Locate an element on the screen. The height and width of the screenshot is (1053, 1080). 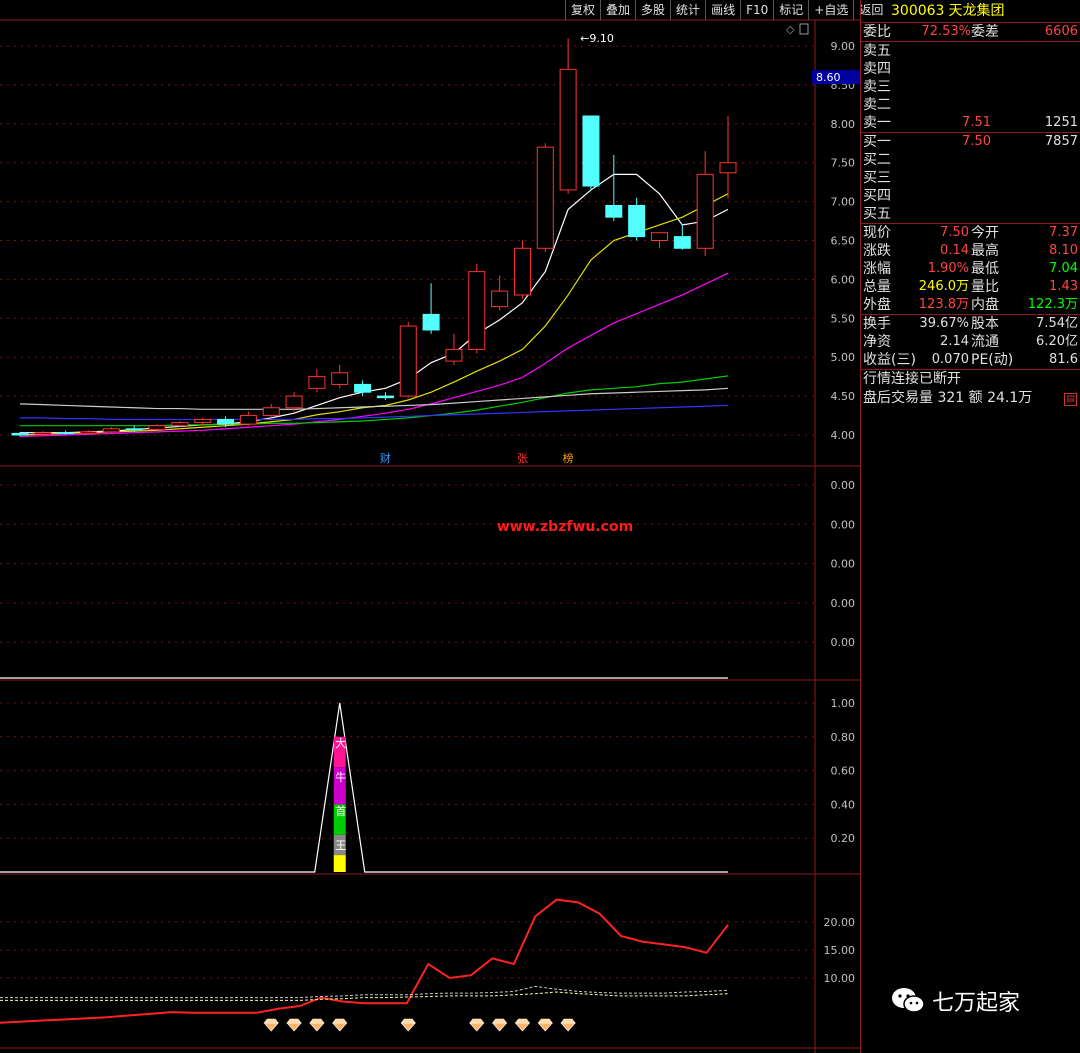
stock-name: 天龙集团 is located at coordinates (976, 11).